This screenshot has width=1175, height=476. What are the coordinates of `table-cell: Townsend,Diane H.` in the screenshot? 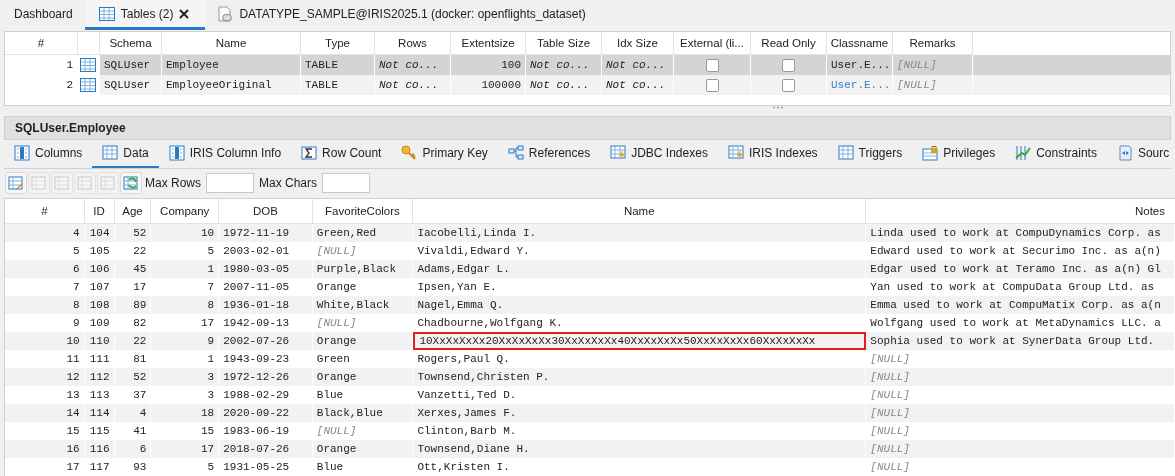 It's located at (640, 449).